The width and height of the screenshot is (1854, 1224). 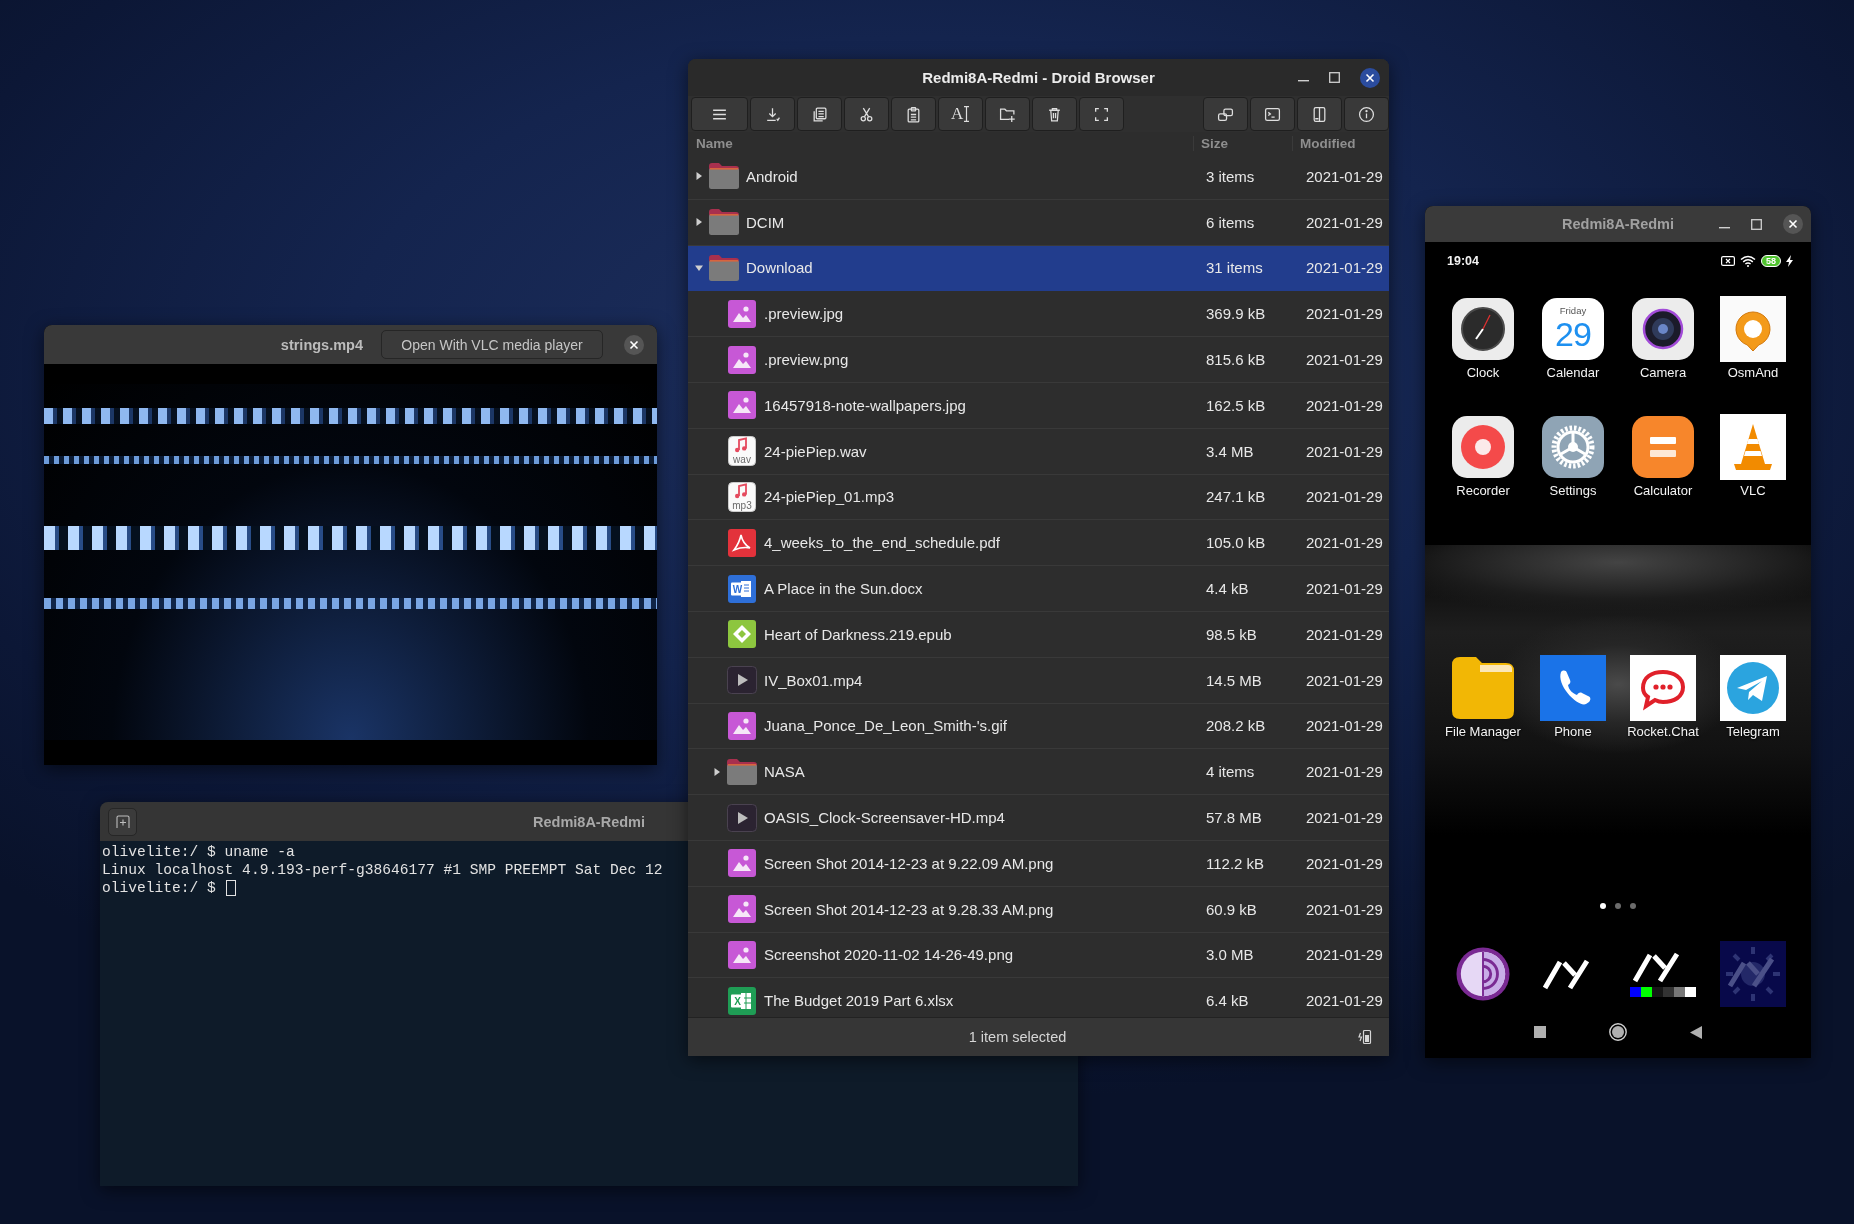 I want to click on file-name: Screen Shot 2014-12-23 at 9.28.33 AM.png, so click(x=909, y=909).